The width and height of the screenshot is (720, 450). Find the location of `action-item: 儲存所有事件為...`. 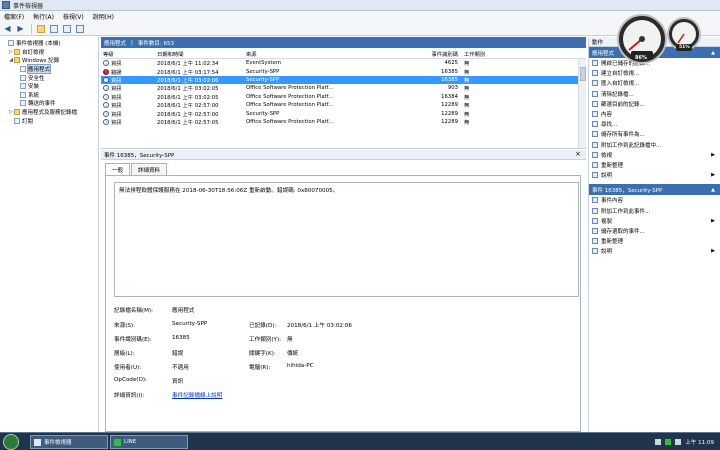

action-item: 儲存所有事件為... is located at coordinates (654, 134).